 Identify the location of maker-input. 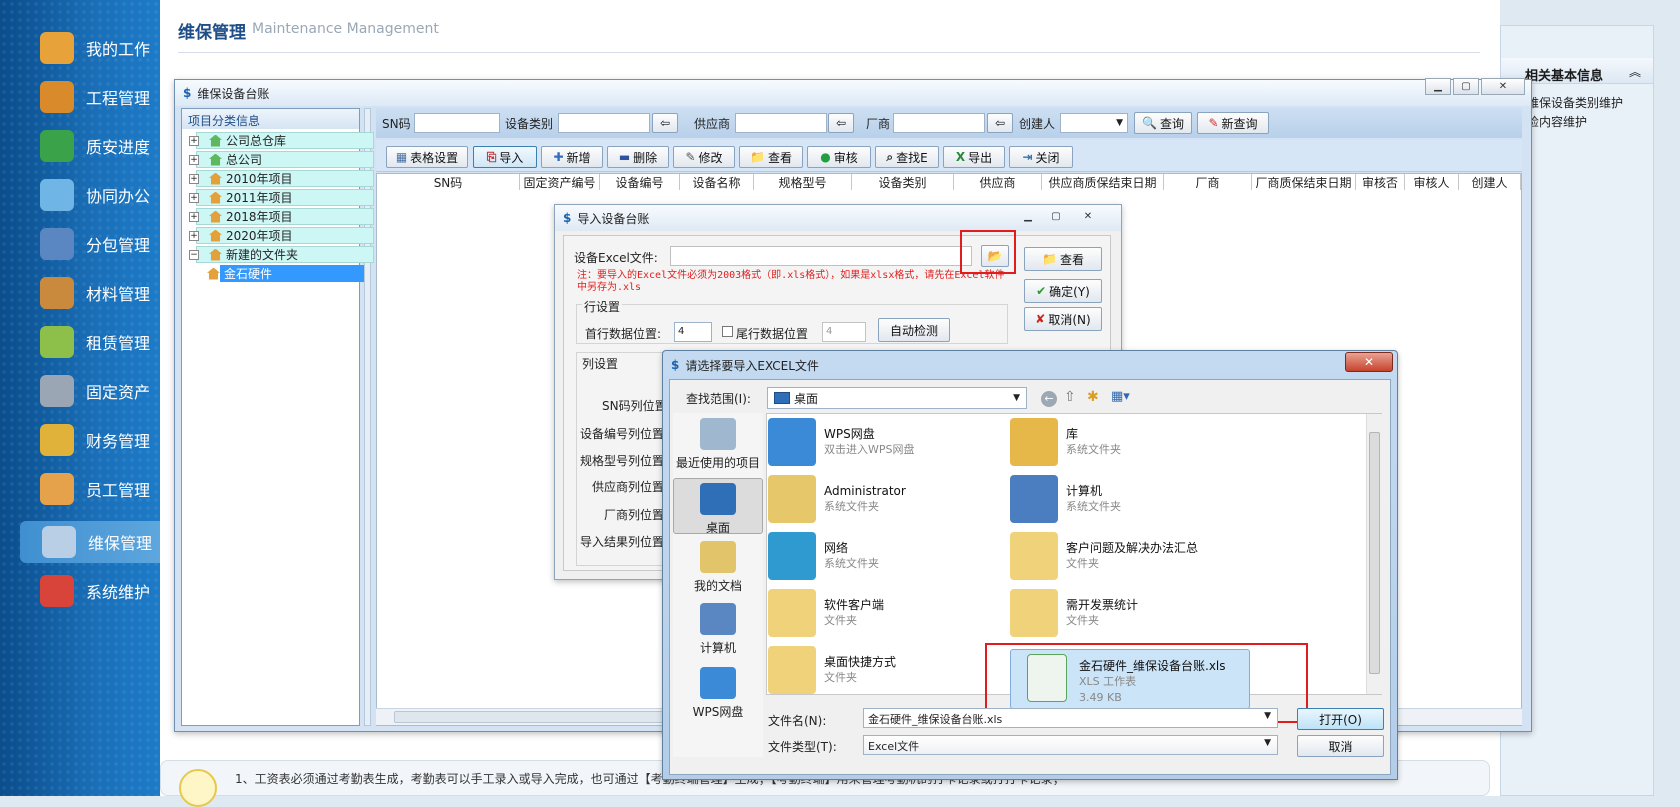
(939, 123).